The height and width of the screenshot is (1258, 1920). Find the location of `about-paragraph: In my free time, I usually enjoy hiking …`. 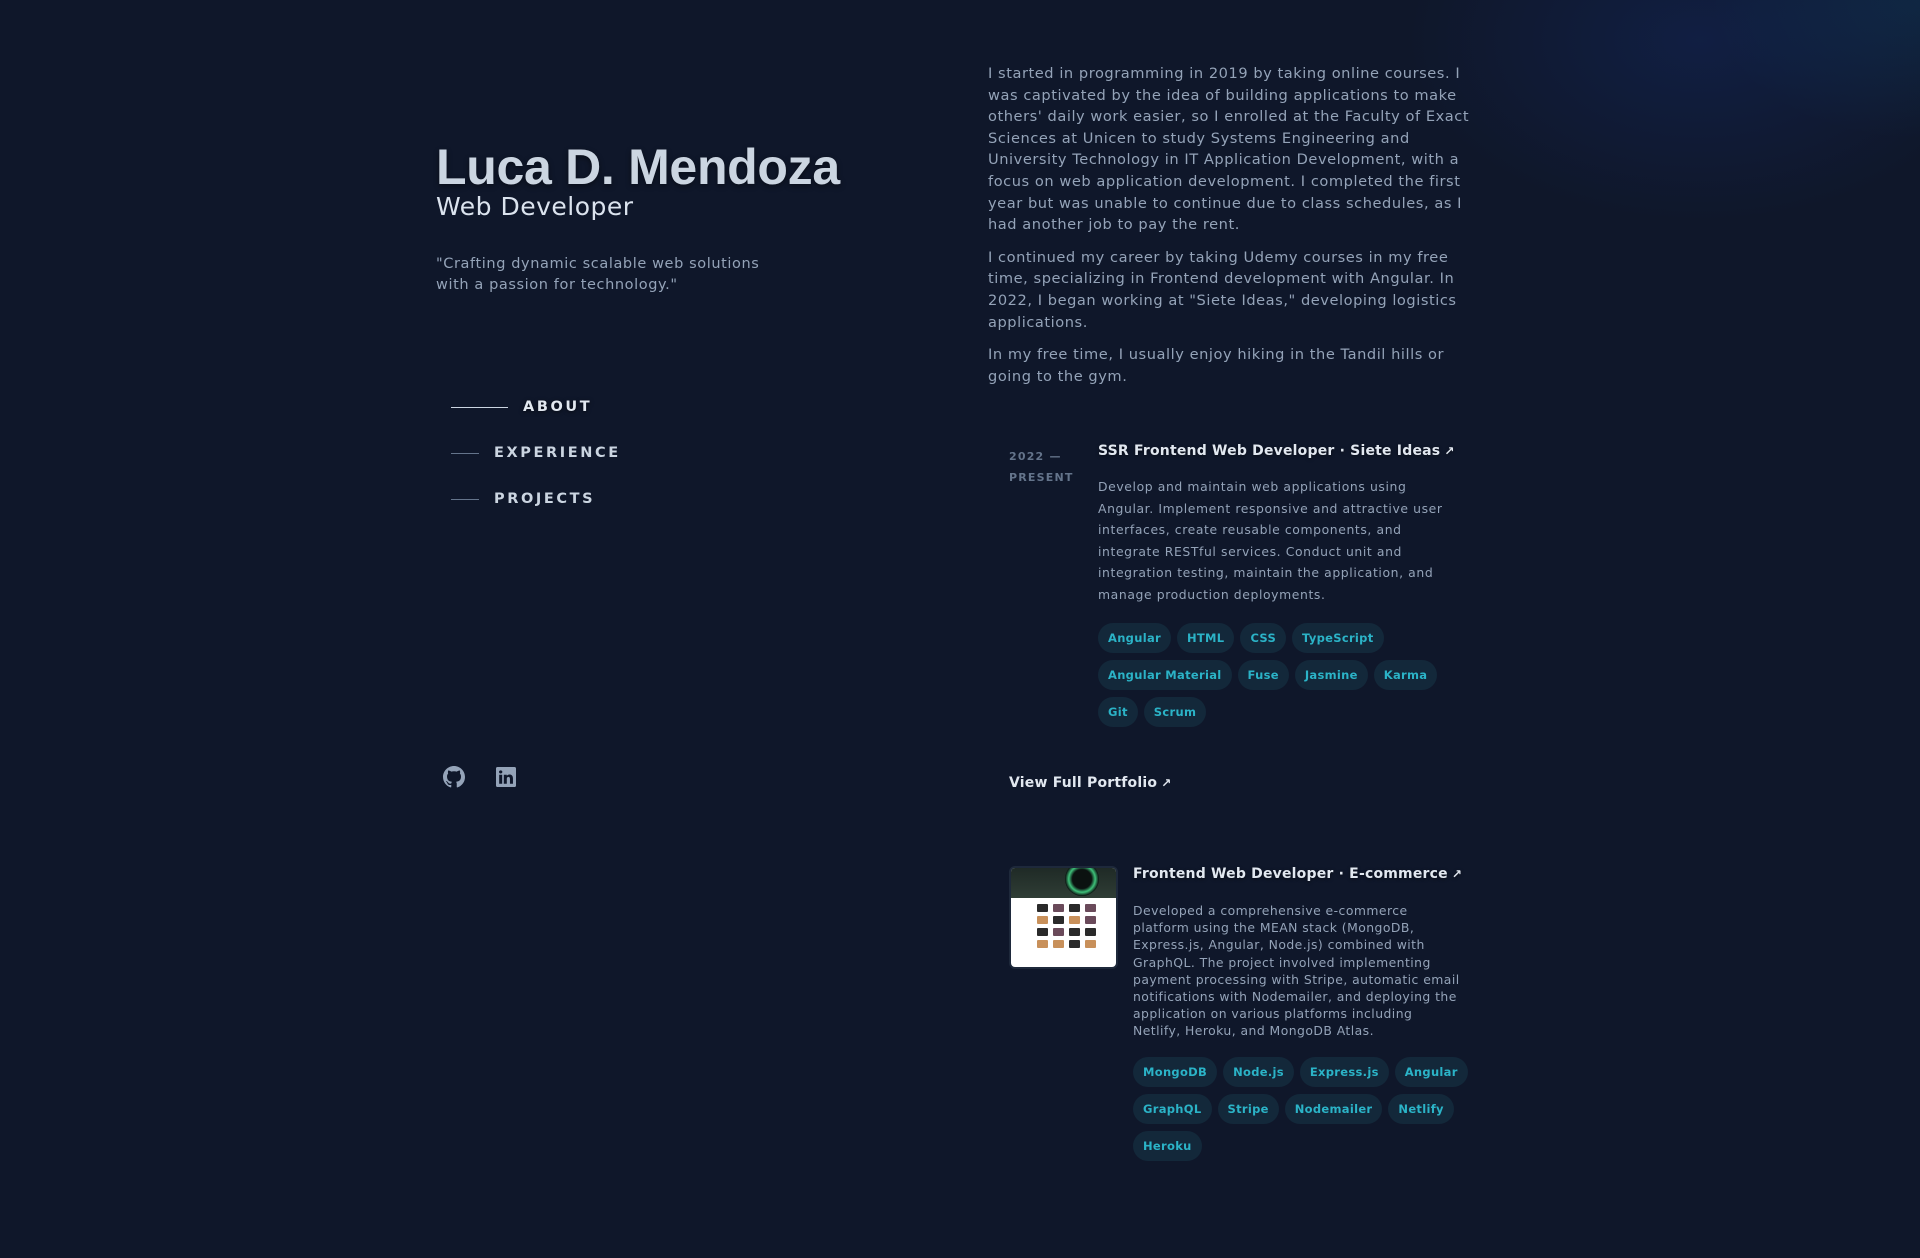

about-paragraph: In my free time, I usually enjoy hiking … is located at coordinates (1216, 365).